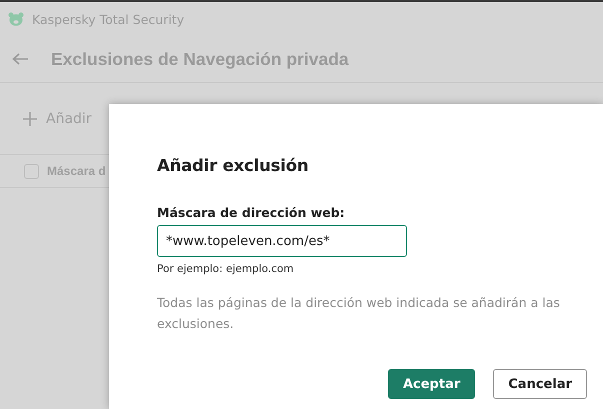  Describe the element at coordinates (200, 59) in the screenshot. I see `page-title: Exclusiones de Navegación privada` at that location.